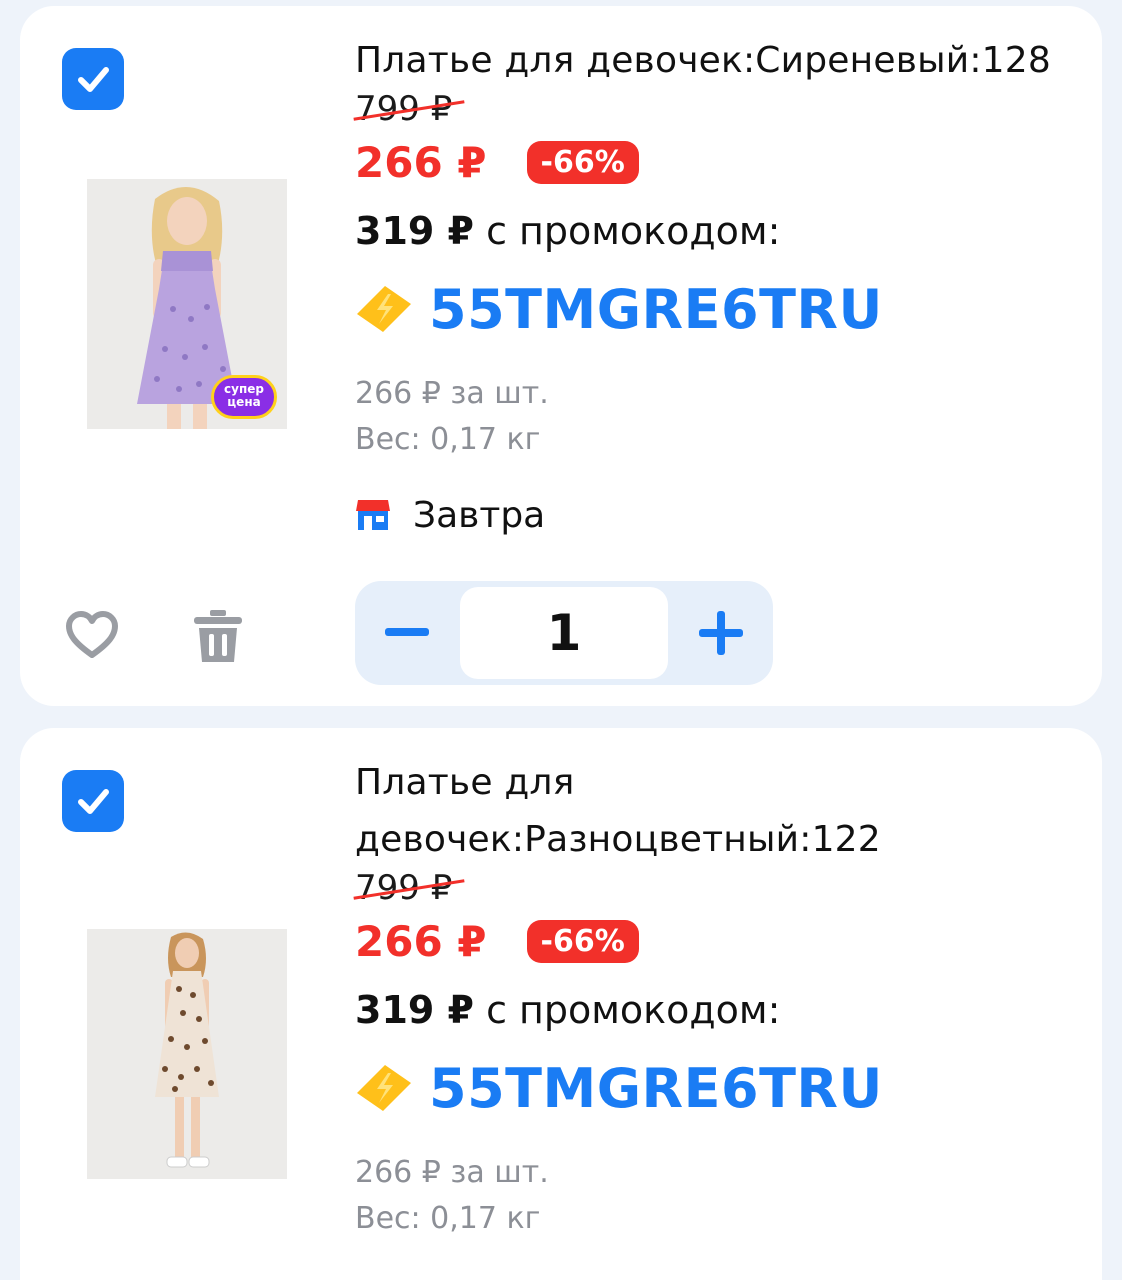 The image size is (1122, 1280). What do you see at coordinates (718, 782) in the screenshot?
I see `product-title-line-1: Платье для` at bounding box center [718, 782].